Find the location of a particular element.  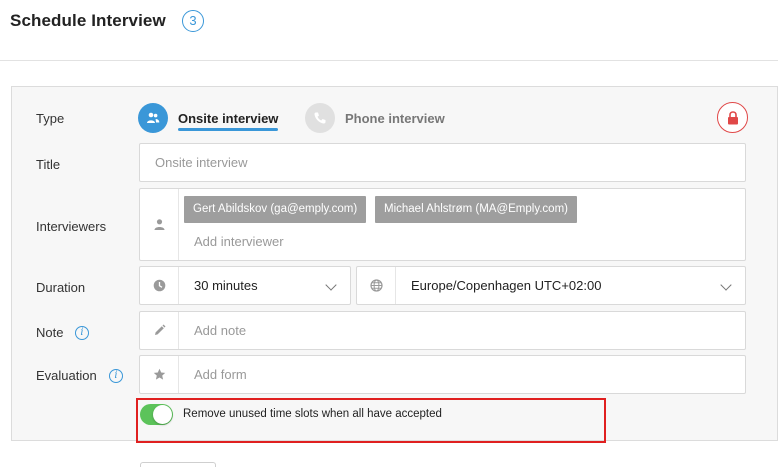

lock-button is located at coordinates (732, 117).